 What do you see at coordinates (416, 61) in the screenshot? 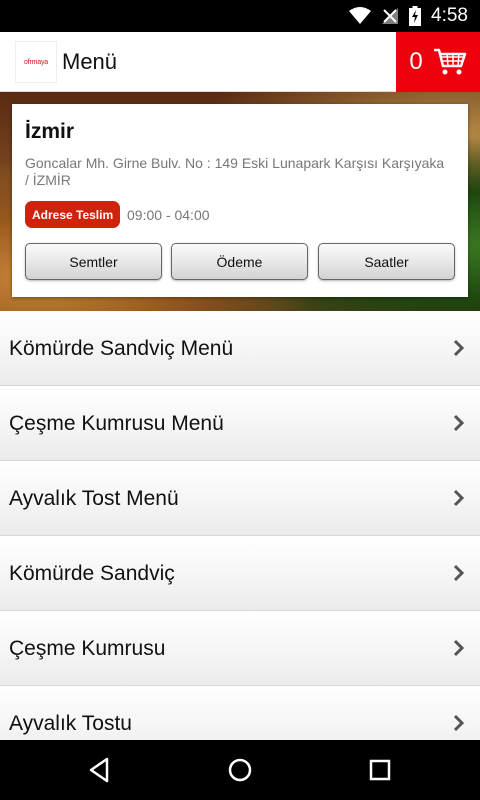
I see `cart-count: 0` at bounding box center [416, 61].